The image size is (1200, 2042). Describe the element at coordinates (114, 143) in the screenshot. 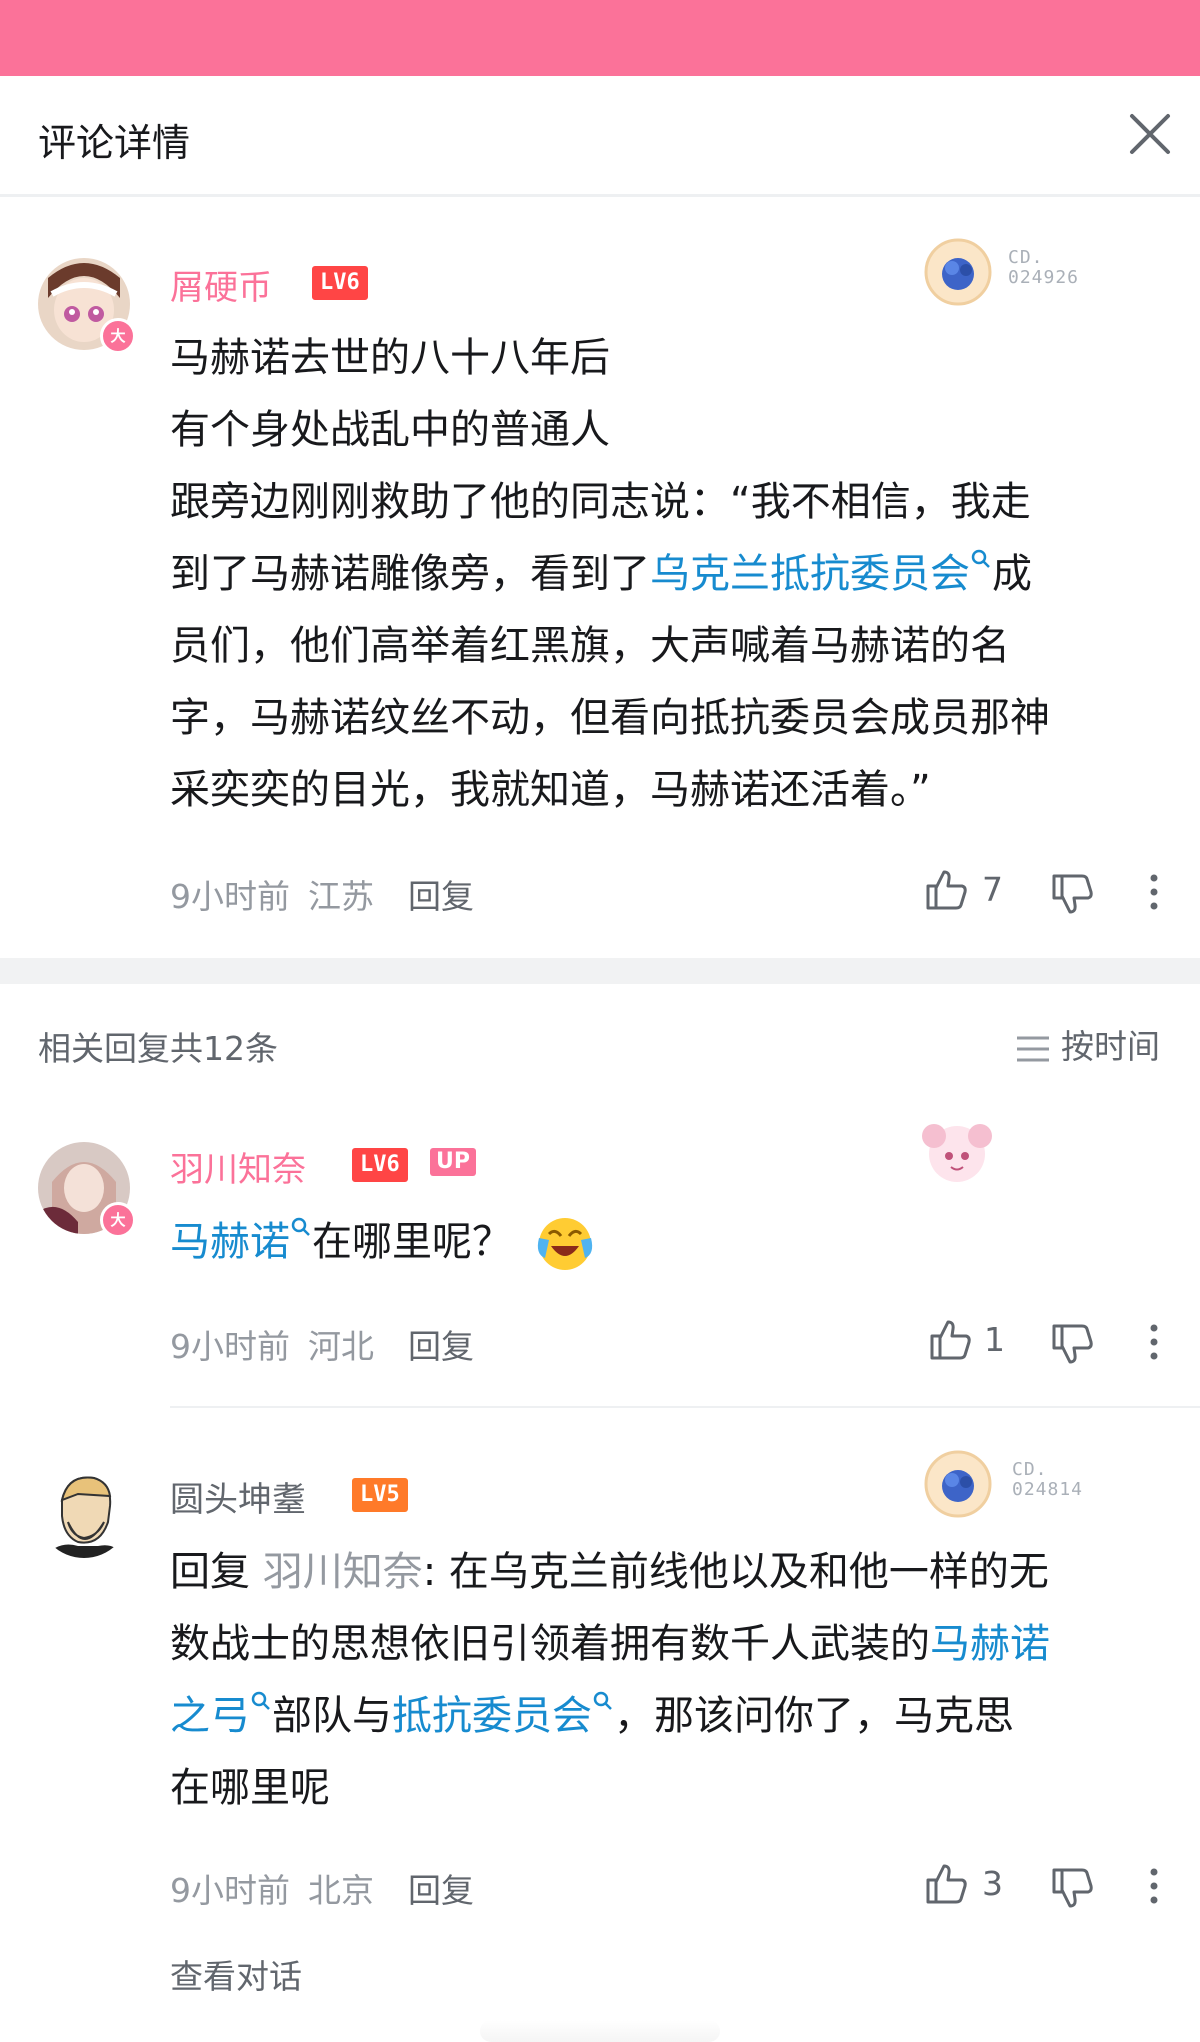

I see `page-title: 评论详情` at that location.